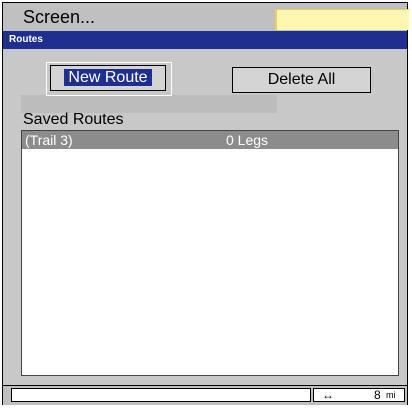 This screenshot has height=409, width=412. I want to click on saved-routes-heading: Saved Routes, so click(73, 119).